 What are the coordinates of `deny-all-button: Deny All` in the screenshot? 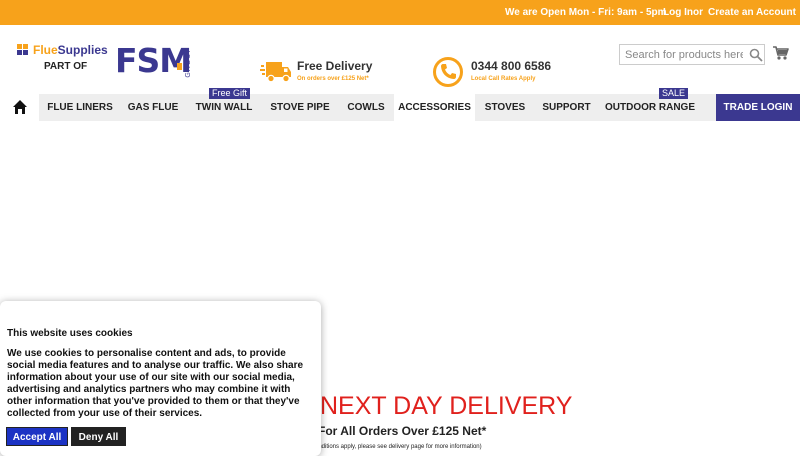 It's located at (98, 436).